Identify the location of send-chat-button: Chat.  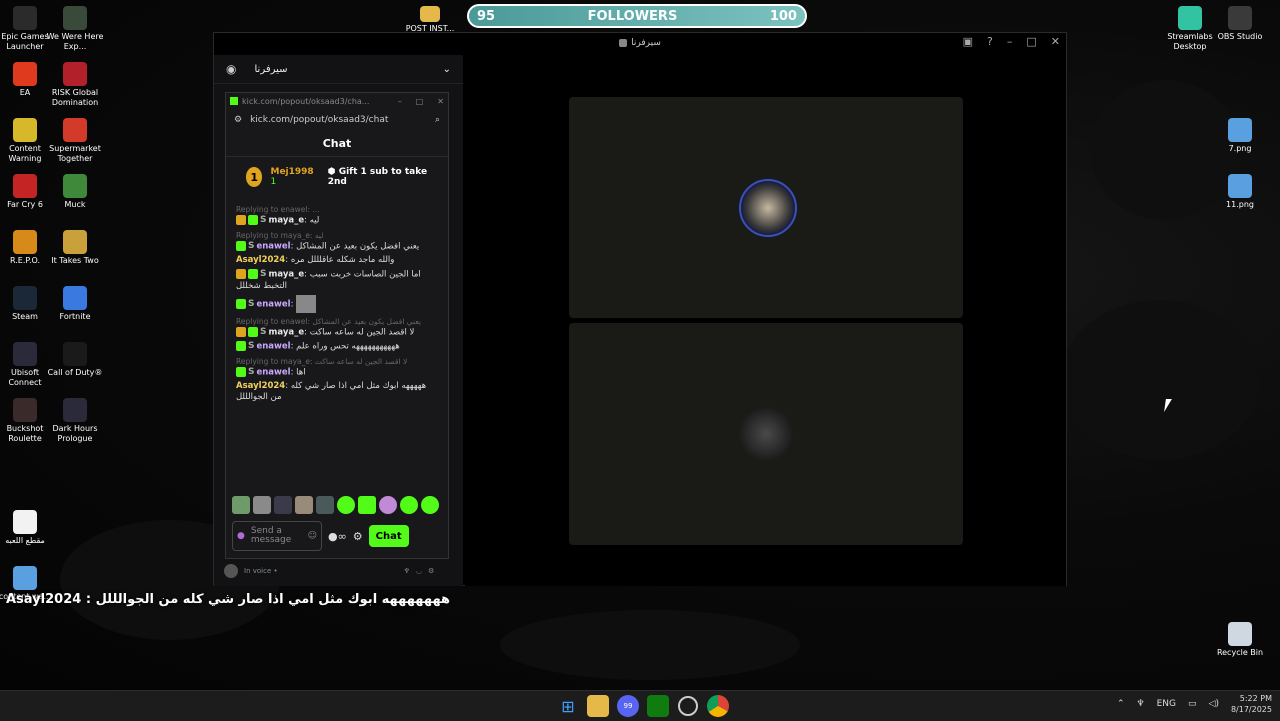
(388, 536).